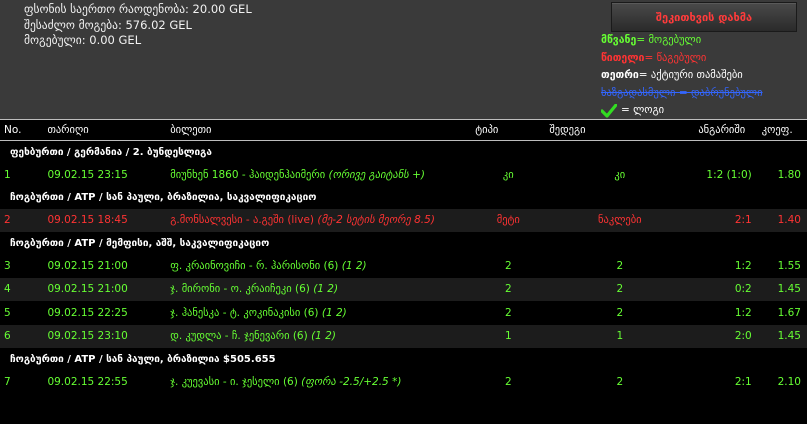 The height and width of the screenshot is (424, 807). I want to click on bet-event-name: ჯ. ჰანესკა - ტ. კოკინაკისი (6), so click(246, 312).